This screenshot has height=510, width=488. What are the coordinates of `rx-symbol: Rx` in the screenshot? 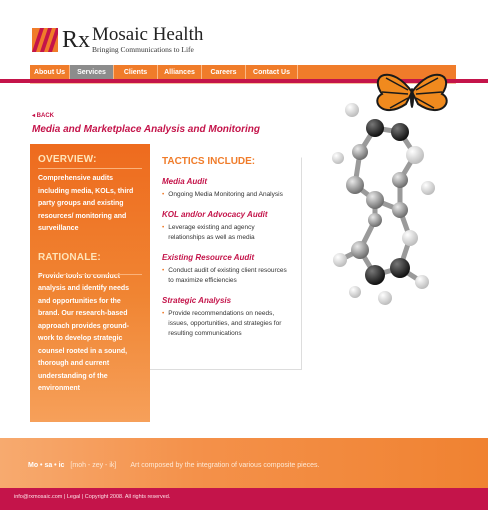 It's located at (76, 40).